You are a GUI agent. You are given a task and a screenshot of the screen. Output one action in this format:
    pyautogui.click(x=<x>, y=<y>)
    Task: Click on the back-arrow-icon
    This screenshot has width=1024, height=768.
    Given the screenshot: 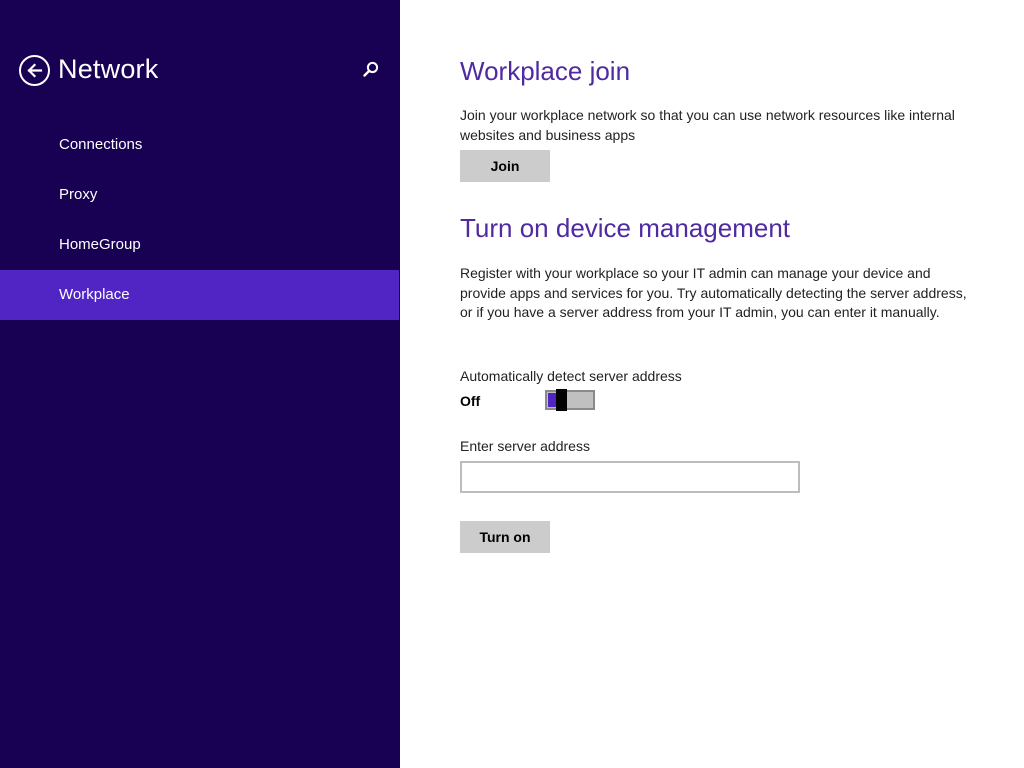 What is the action you would take?
    pyautogui.click(x=35, y=70)
    